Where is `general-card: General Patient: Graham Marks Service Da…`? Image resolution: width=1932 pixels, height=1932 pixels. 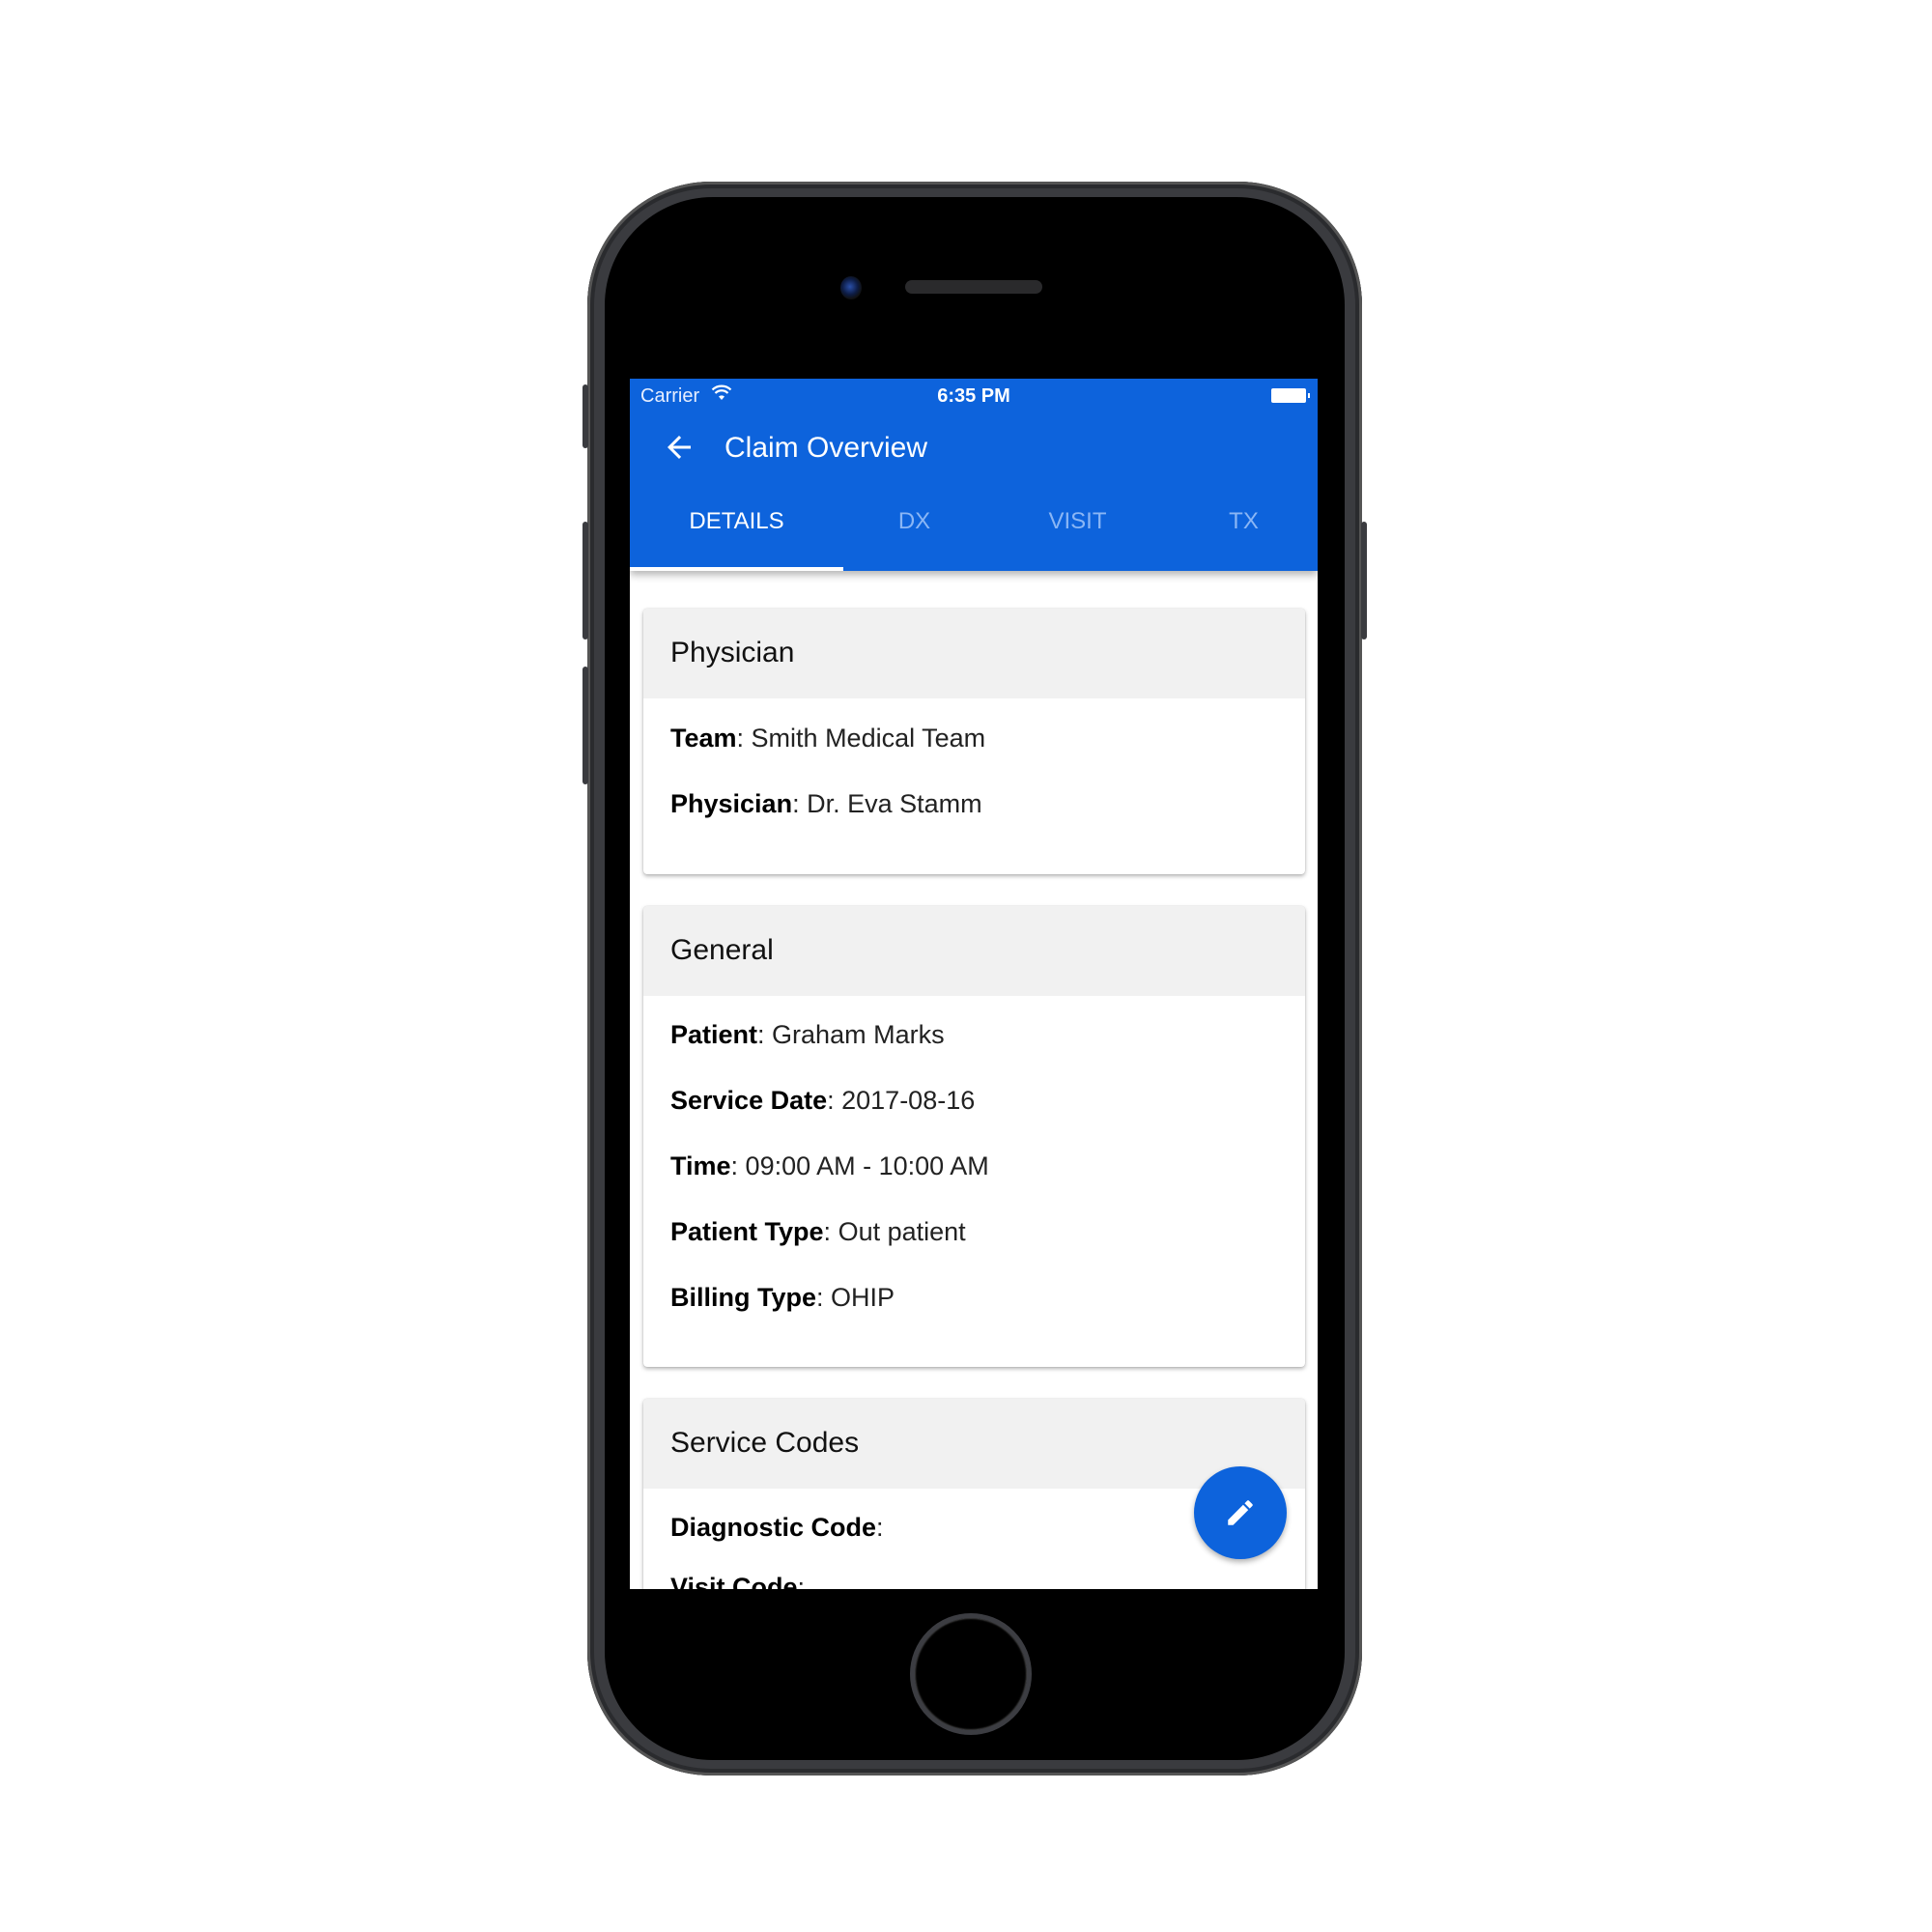
general-card: General Patient: Graham Marks Service Da… is located at coordinates (974, 1136).